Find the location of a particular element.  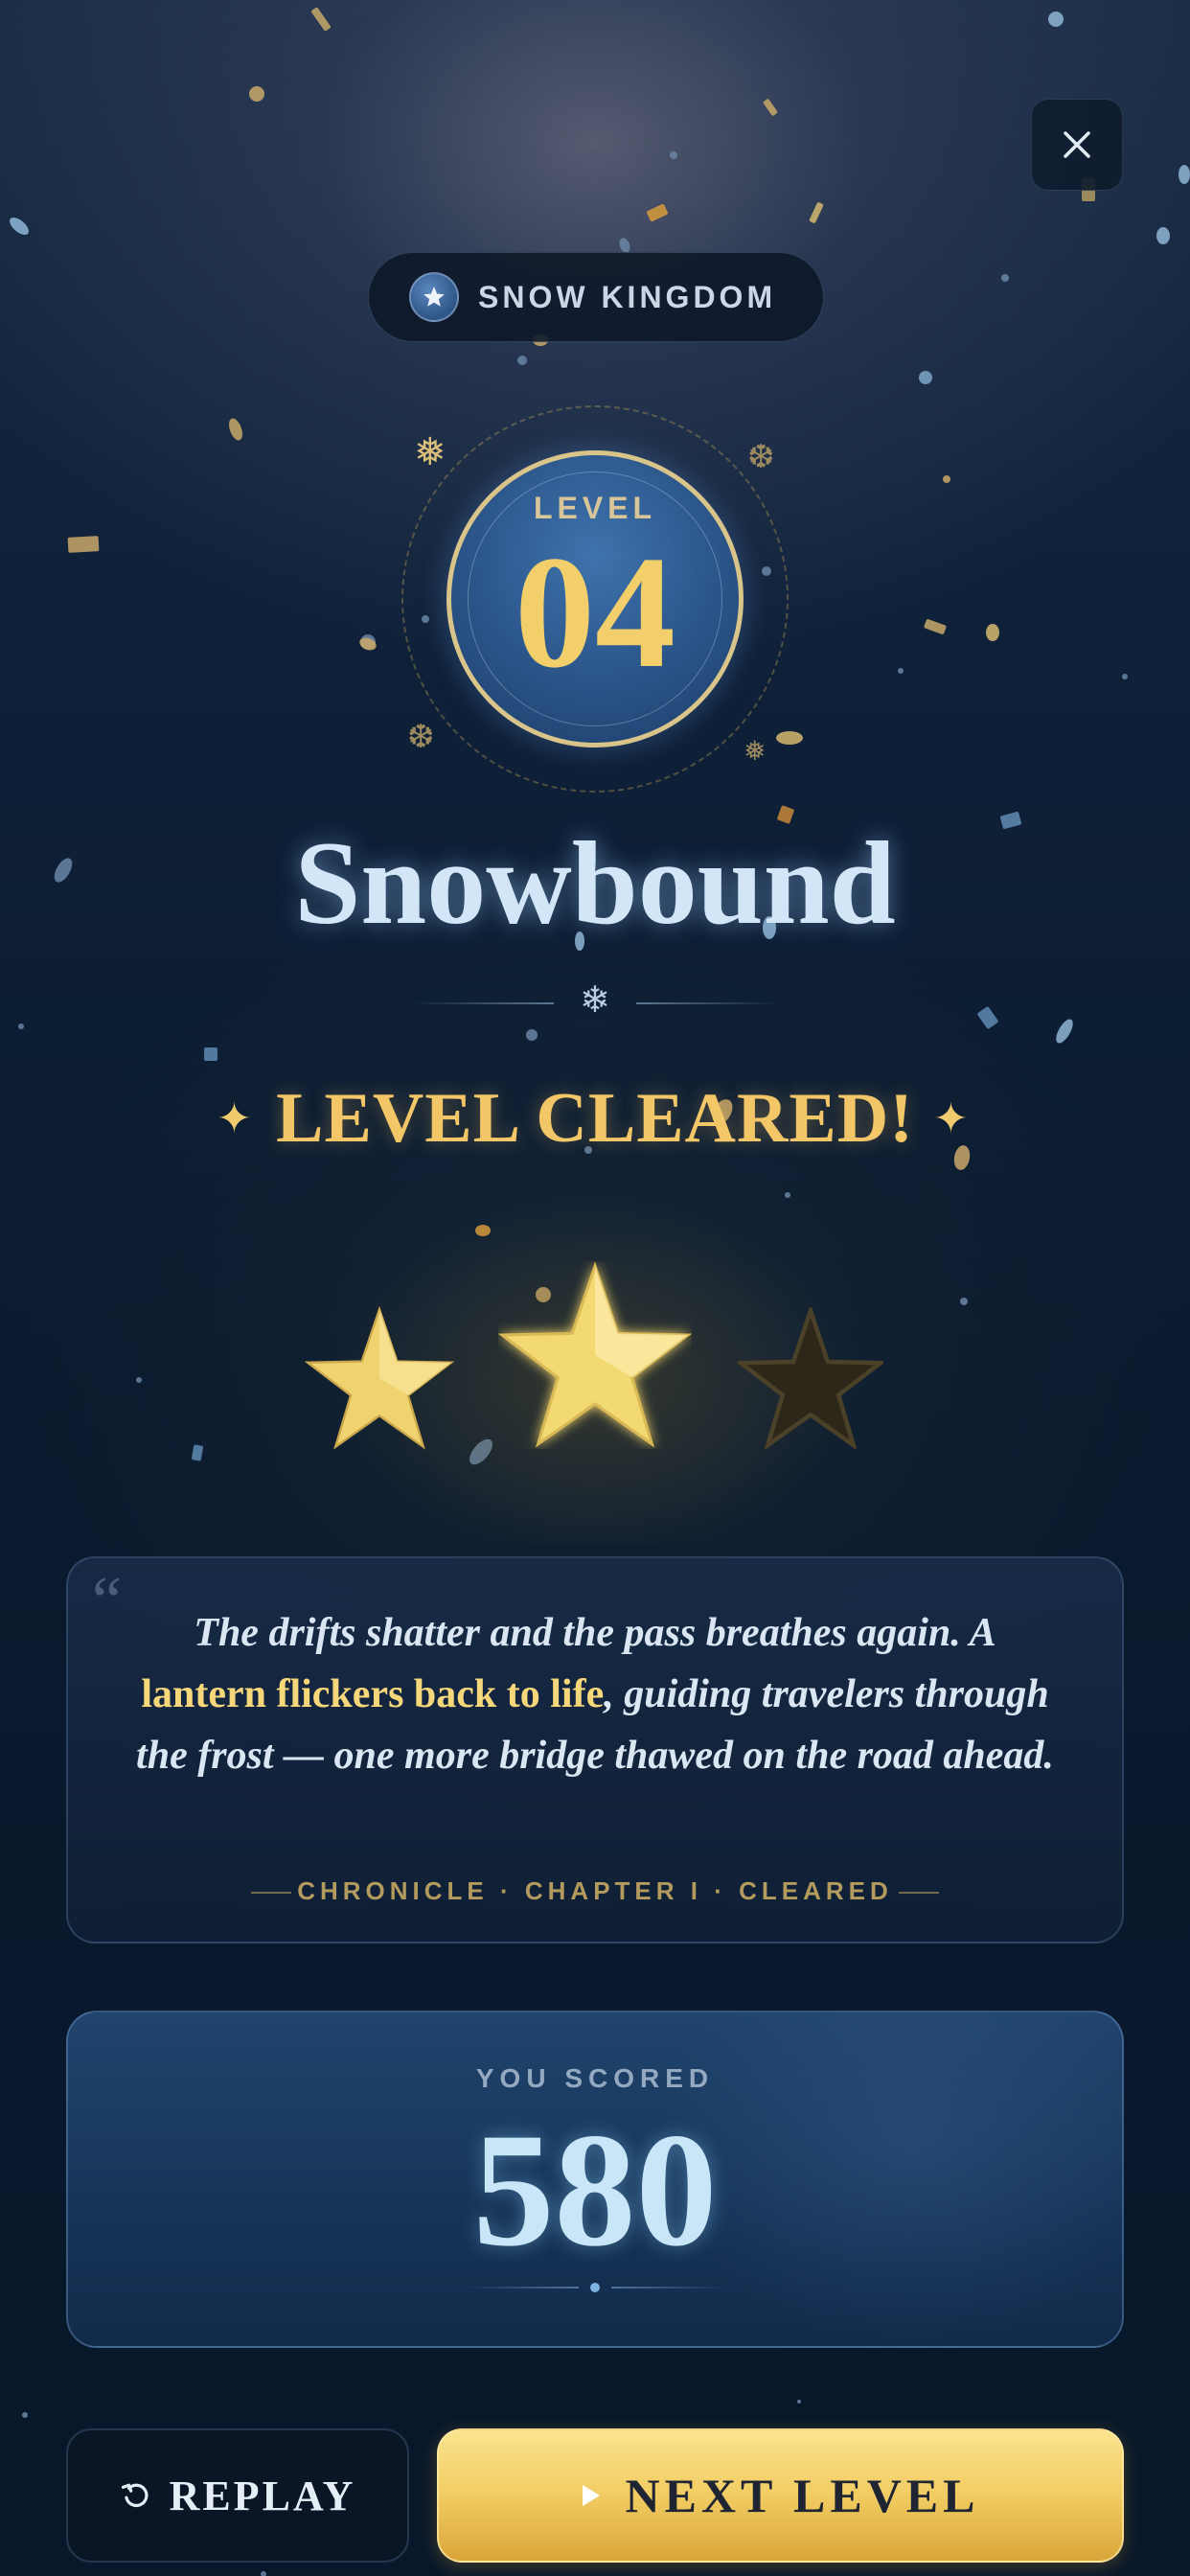

replay-icon is located at coordinates (135, 2495).